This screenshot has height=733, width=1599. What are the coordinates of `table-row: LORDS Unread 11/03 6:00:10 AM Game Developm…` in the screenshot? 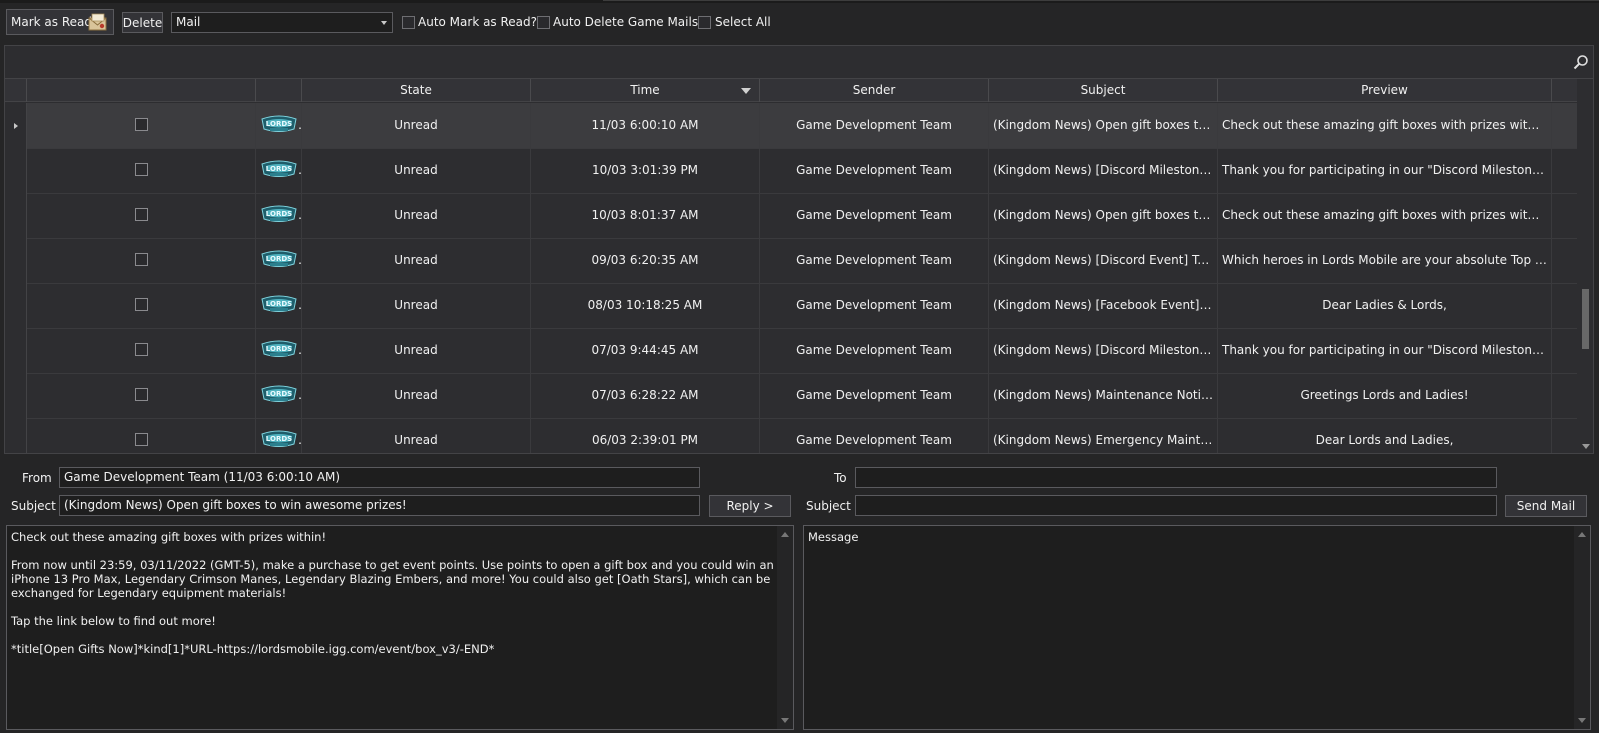 It's located at (791, 126).